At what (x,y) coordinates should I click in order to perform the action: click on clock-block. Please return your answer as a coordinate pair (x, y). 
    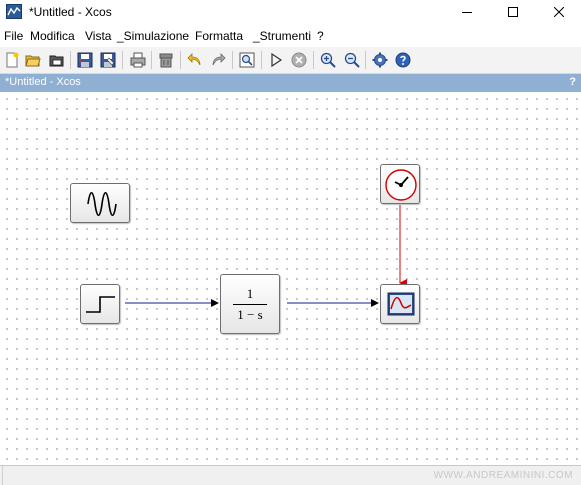
    Looking at the image, I should click on (400, 184).